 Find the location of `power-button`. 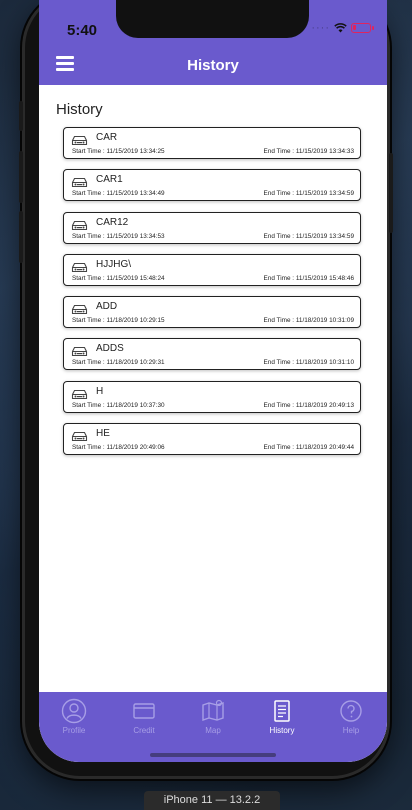

power-button is located at coordinates (391, 193).